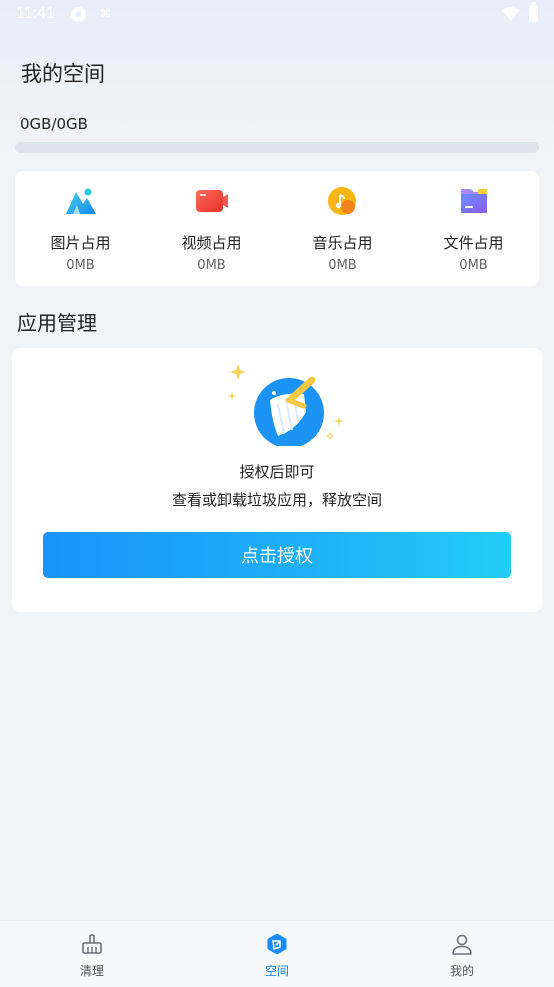 This screenshot has height=987, width=554. I want to click on category-music: 音乐占用 0MB, so click(342, 228).